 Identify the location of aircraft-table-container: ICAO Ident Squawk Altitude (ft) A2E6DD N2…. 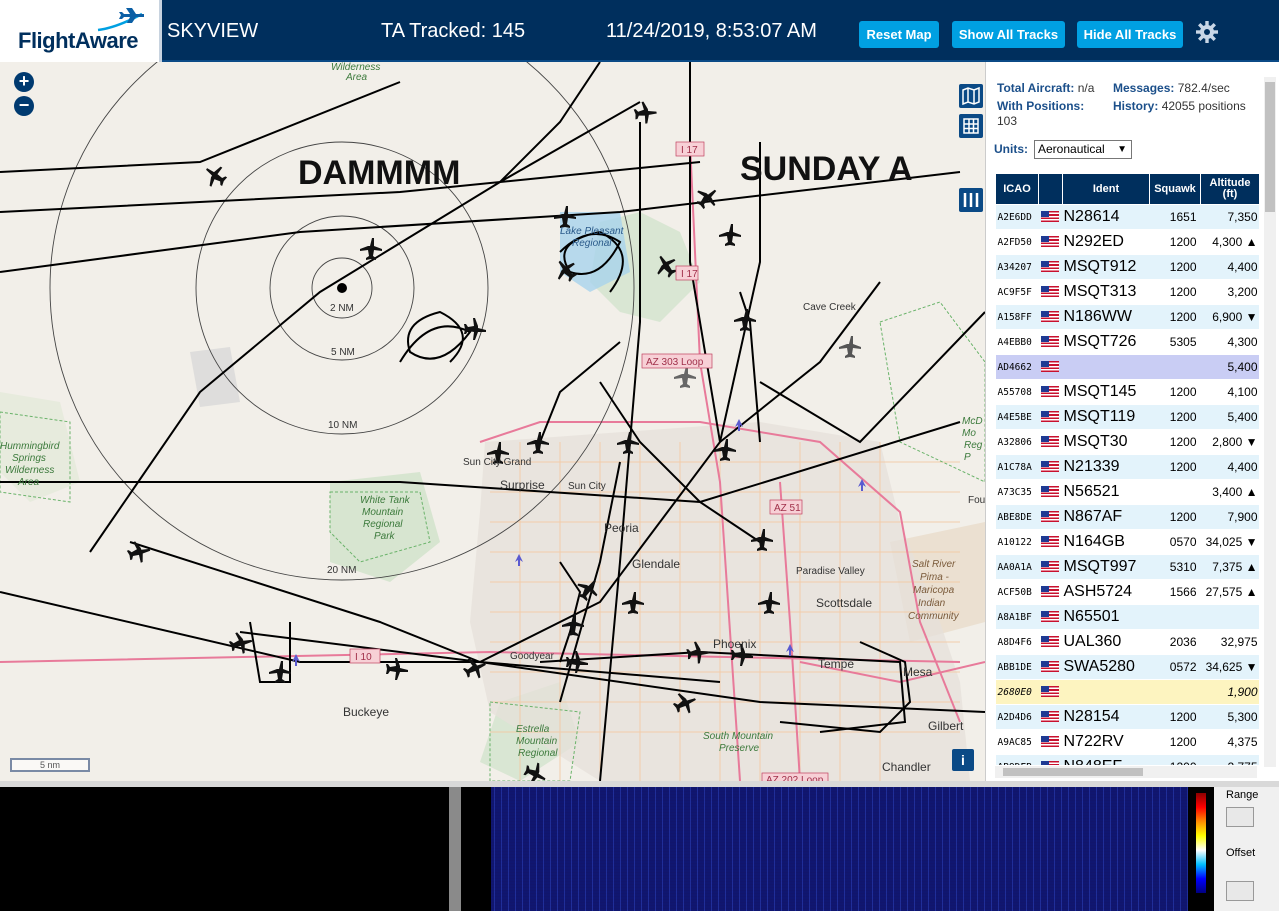
(1127, 469).